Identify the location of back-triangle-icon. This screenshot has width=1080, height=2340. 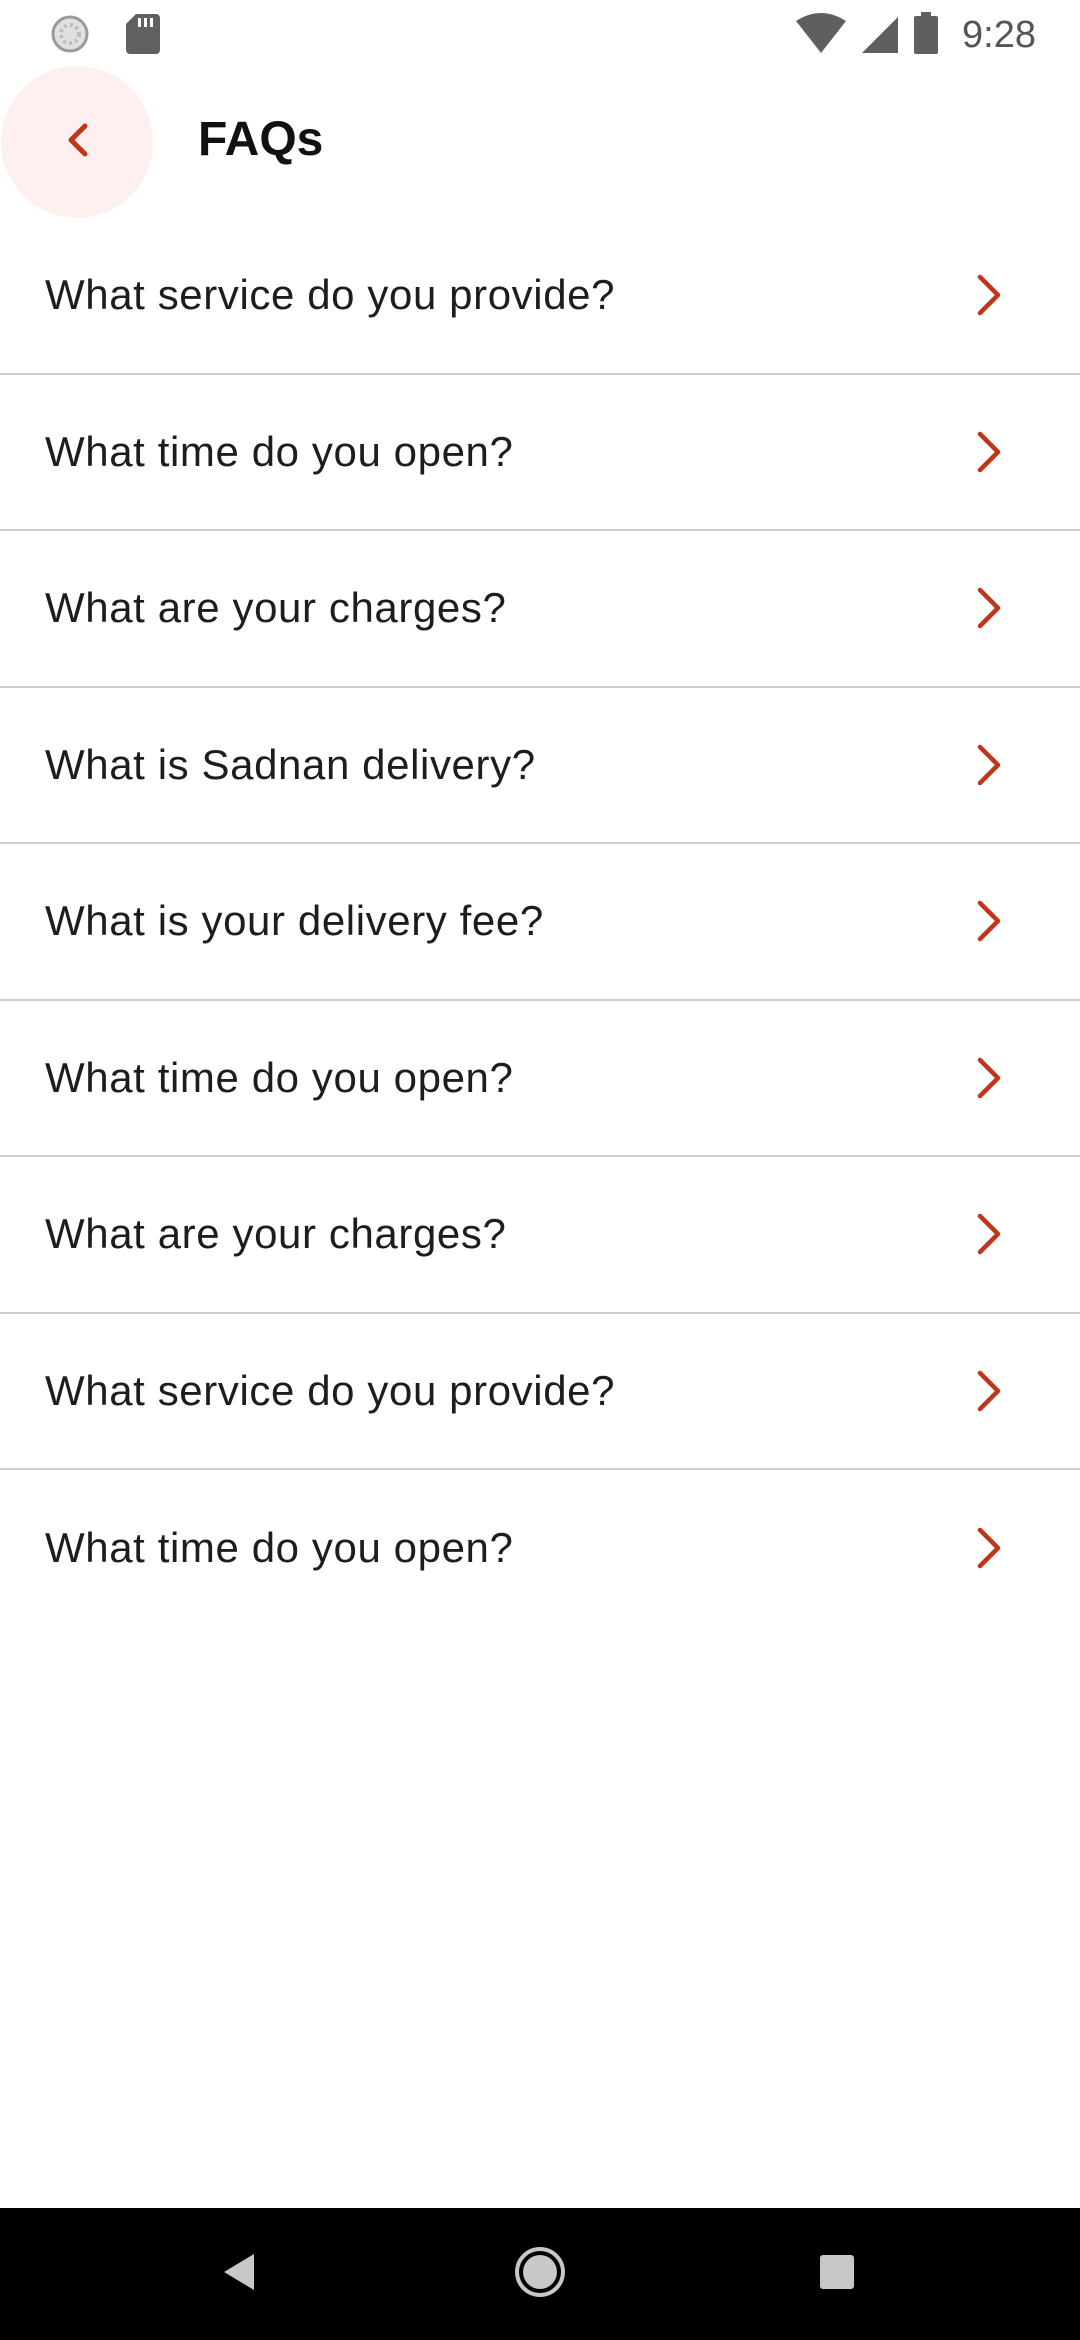
(240, 2274).